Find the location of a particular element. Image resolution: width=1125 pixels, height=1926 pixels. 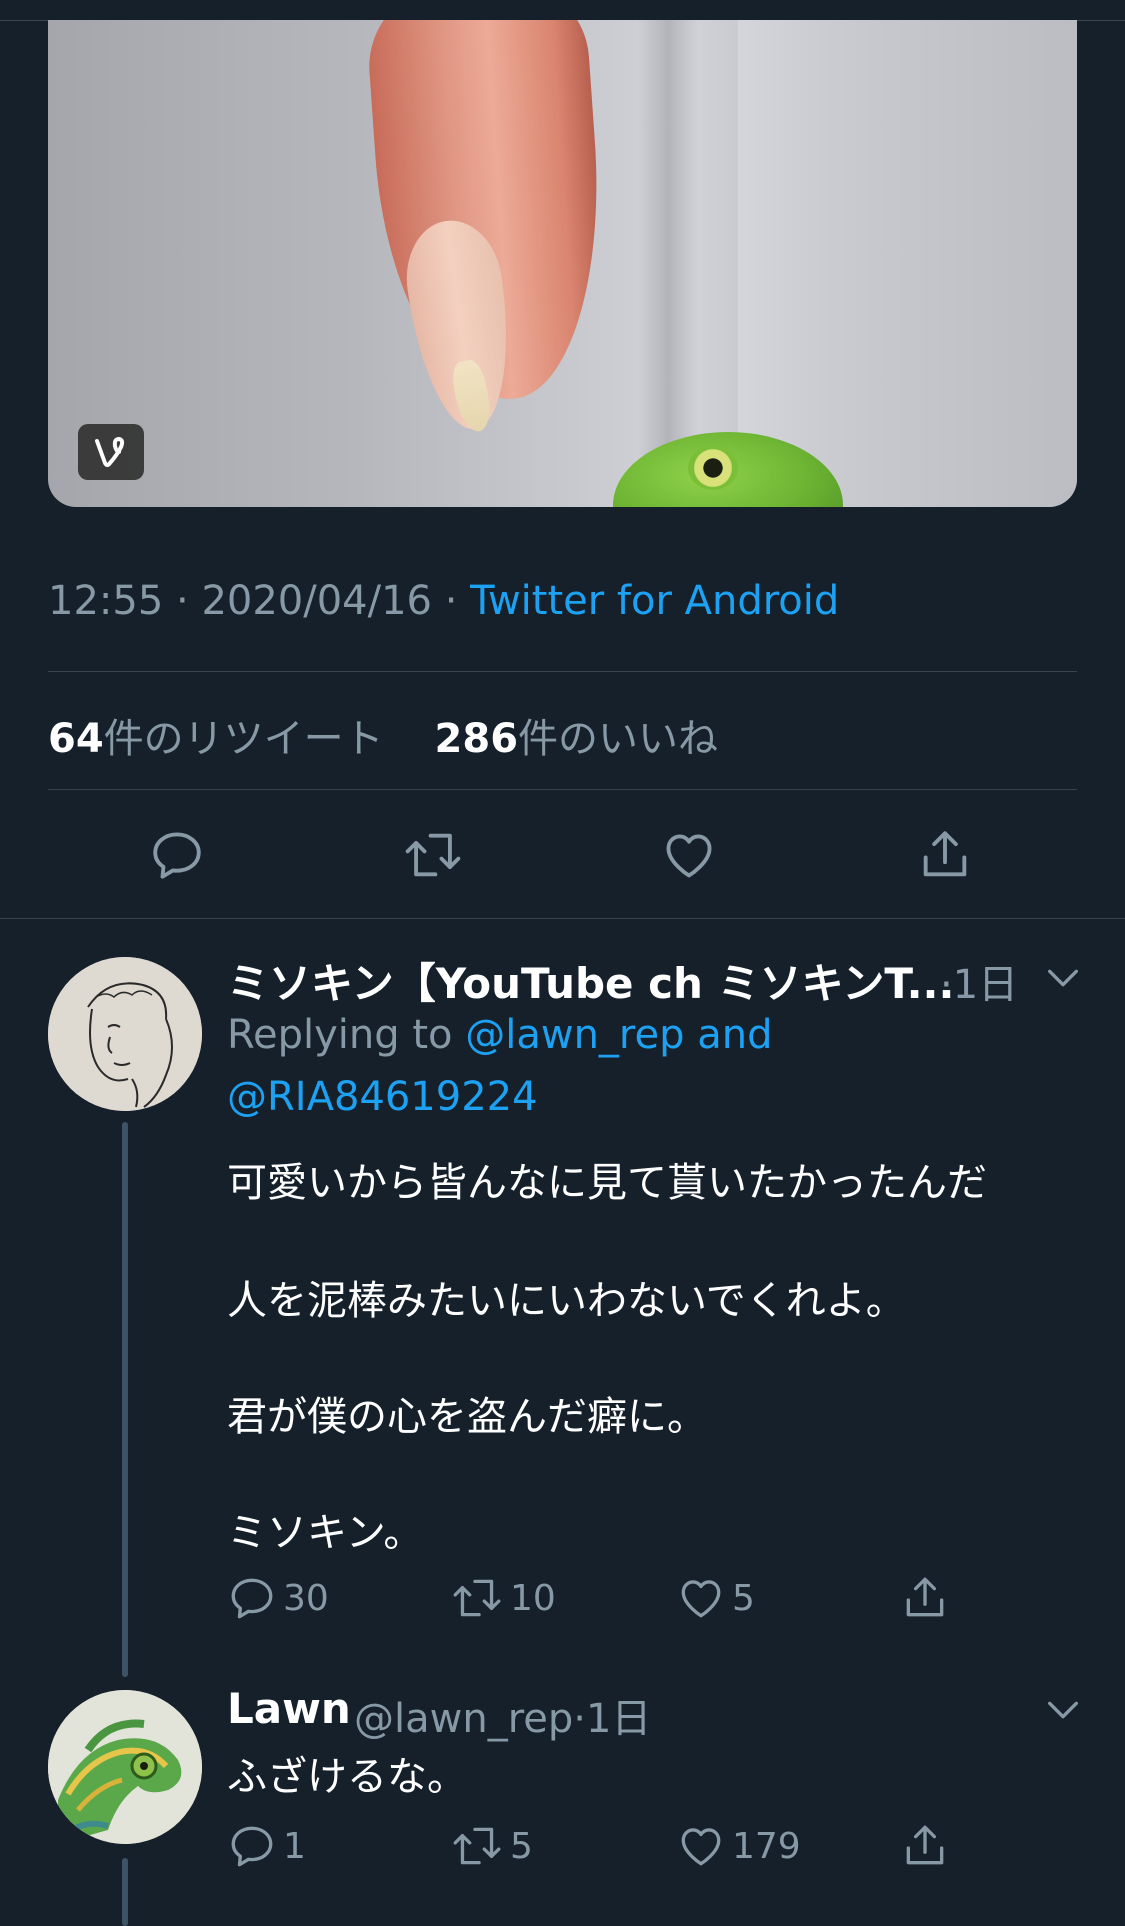

like-button: 5 is located at coordinates (715, 1598).